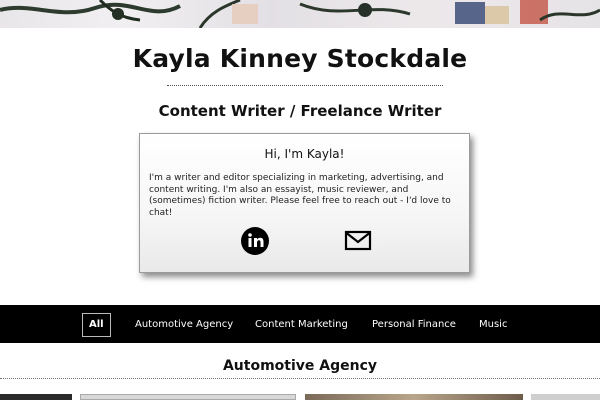 This screenshot has height=400, width=600. I want to click on page-subtitle: Content Writer / Freelance Writer, so click(300, 111).